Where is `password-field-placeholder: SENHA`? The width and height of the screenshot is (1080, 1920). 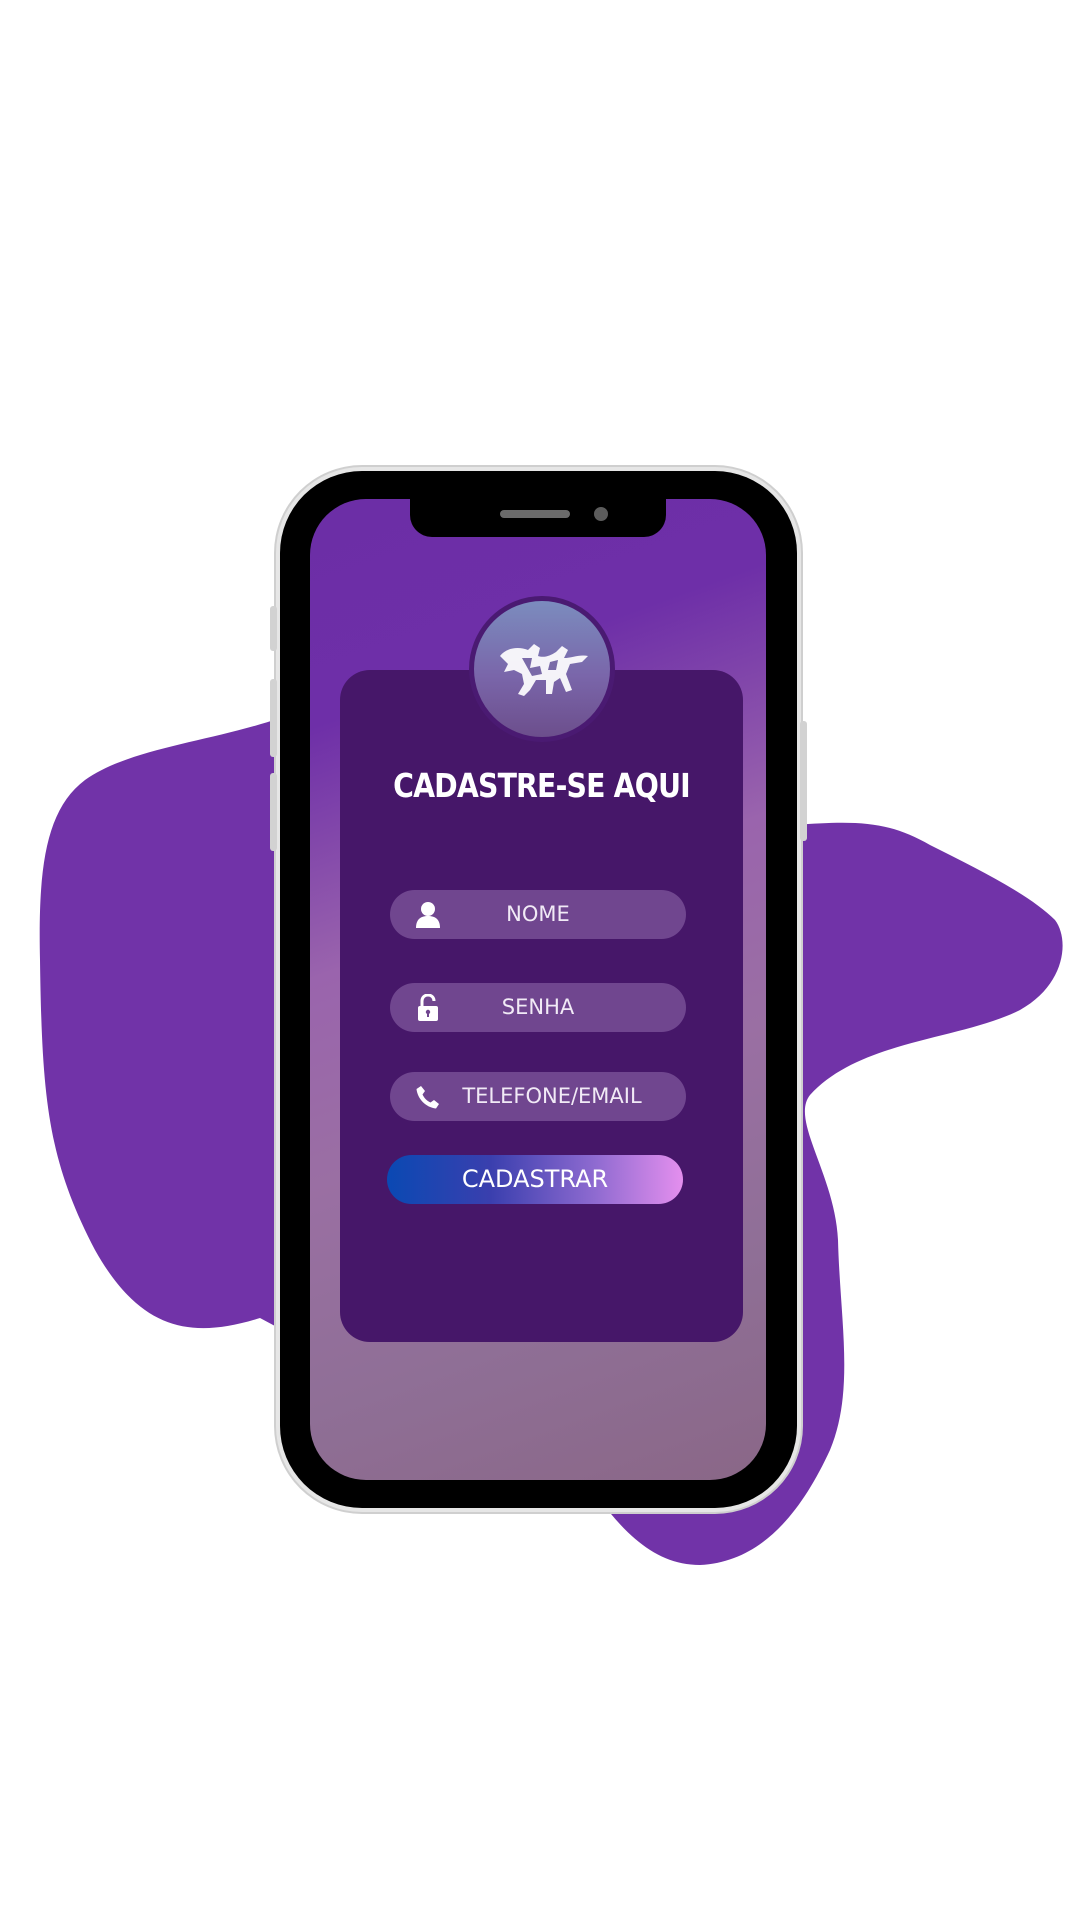
password-field-placeholder: SENHA is located at coordinates (538, 1007).